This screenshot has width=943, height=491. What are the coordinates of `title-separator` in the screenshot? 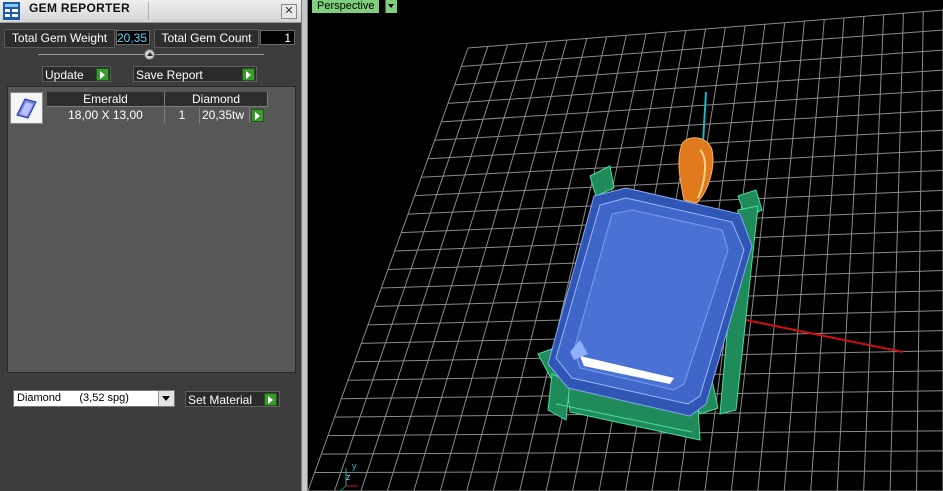 It's located at (148, 11).